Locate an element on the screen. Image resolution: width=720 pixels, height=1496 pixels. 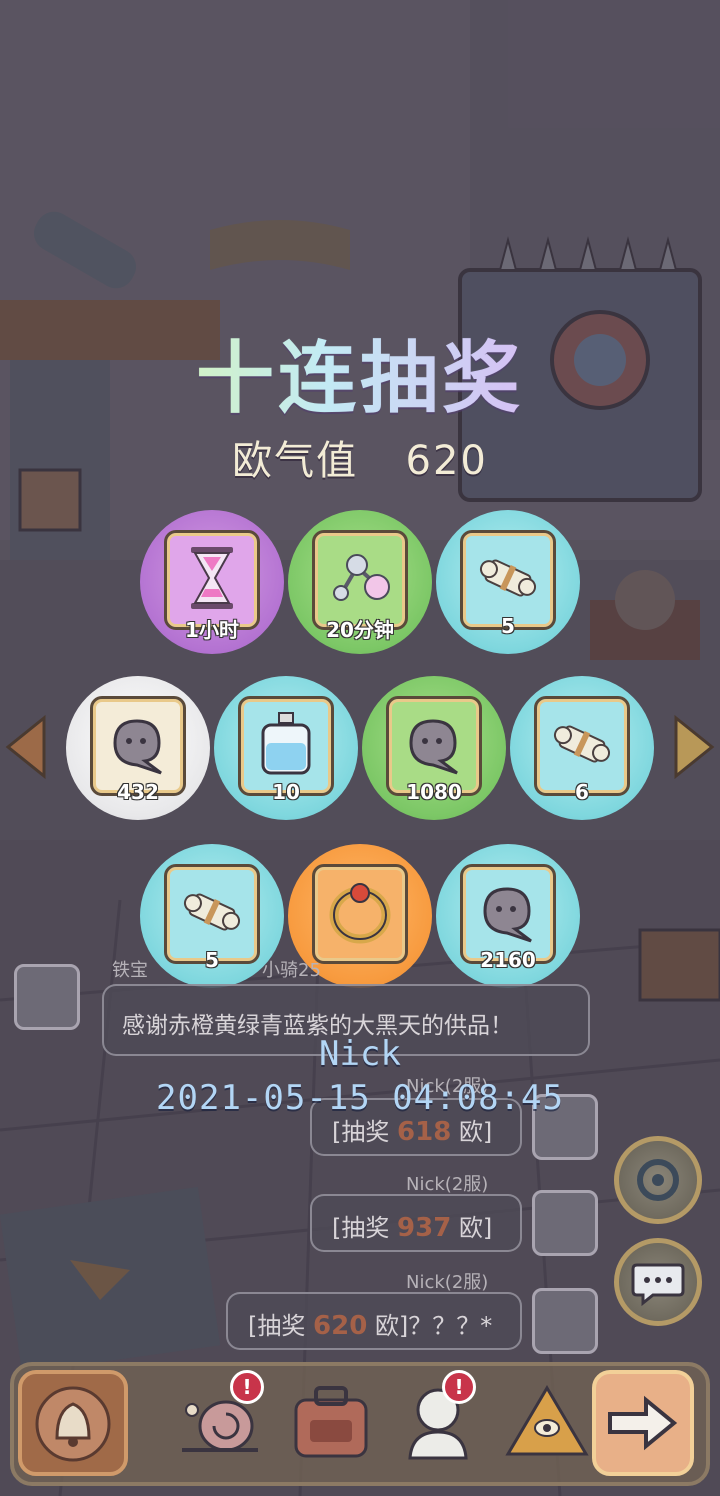
prize-slot-3: 5 is located at coordinates (508, 582).